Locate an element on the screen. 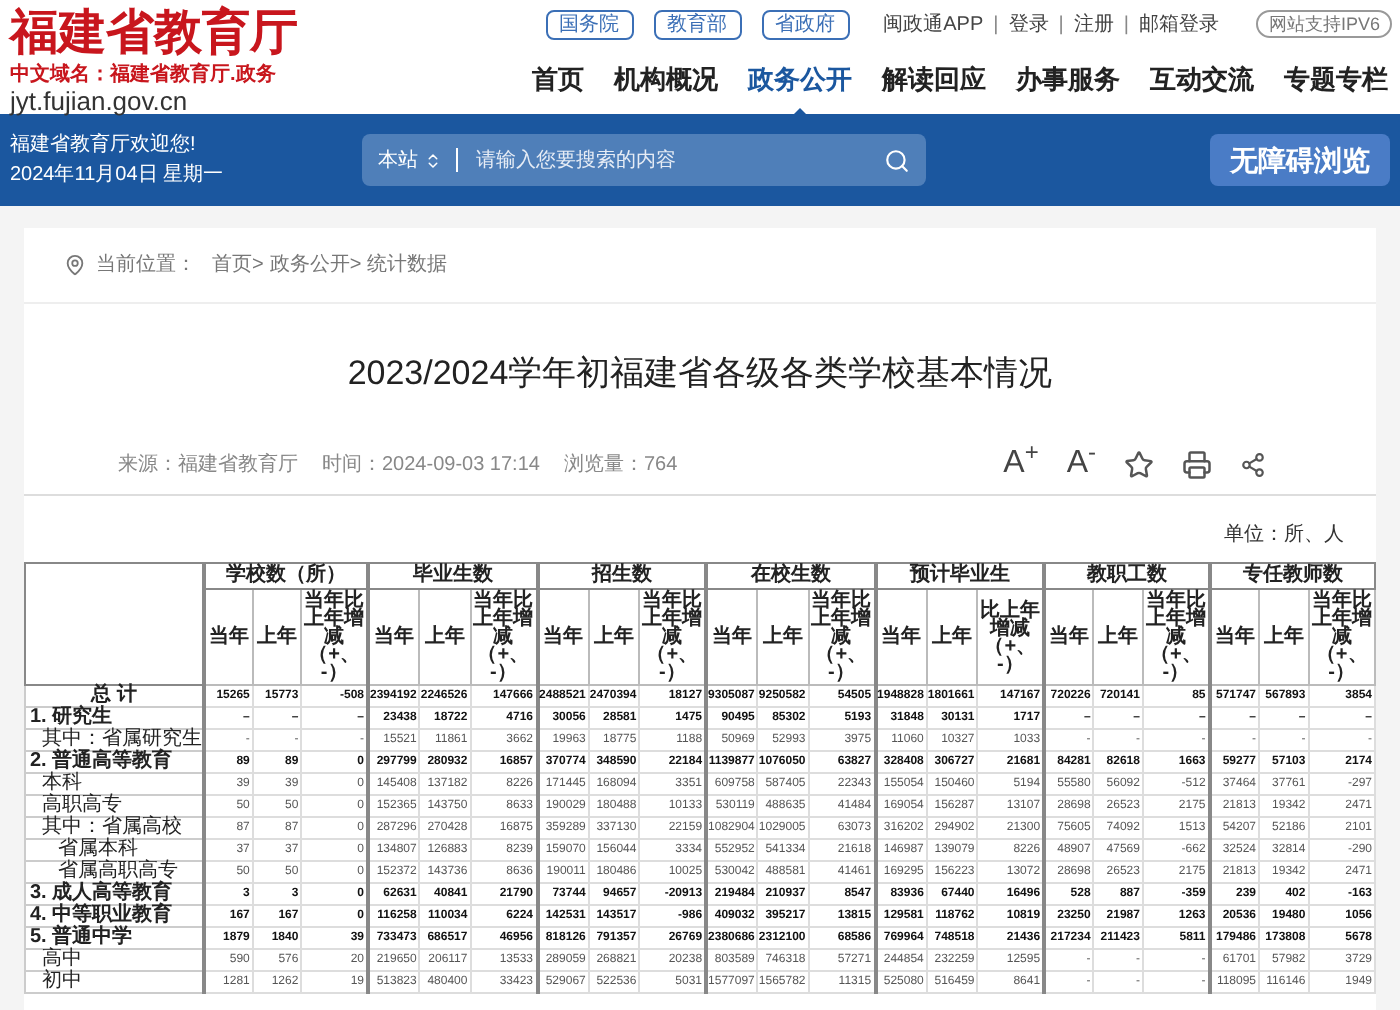  site-domain-cn: 中文域名：福建省教育厅.政务 is located at coordinates (143, 76).